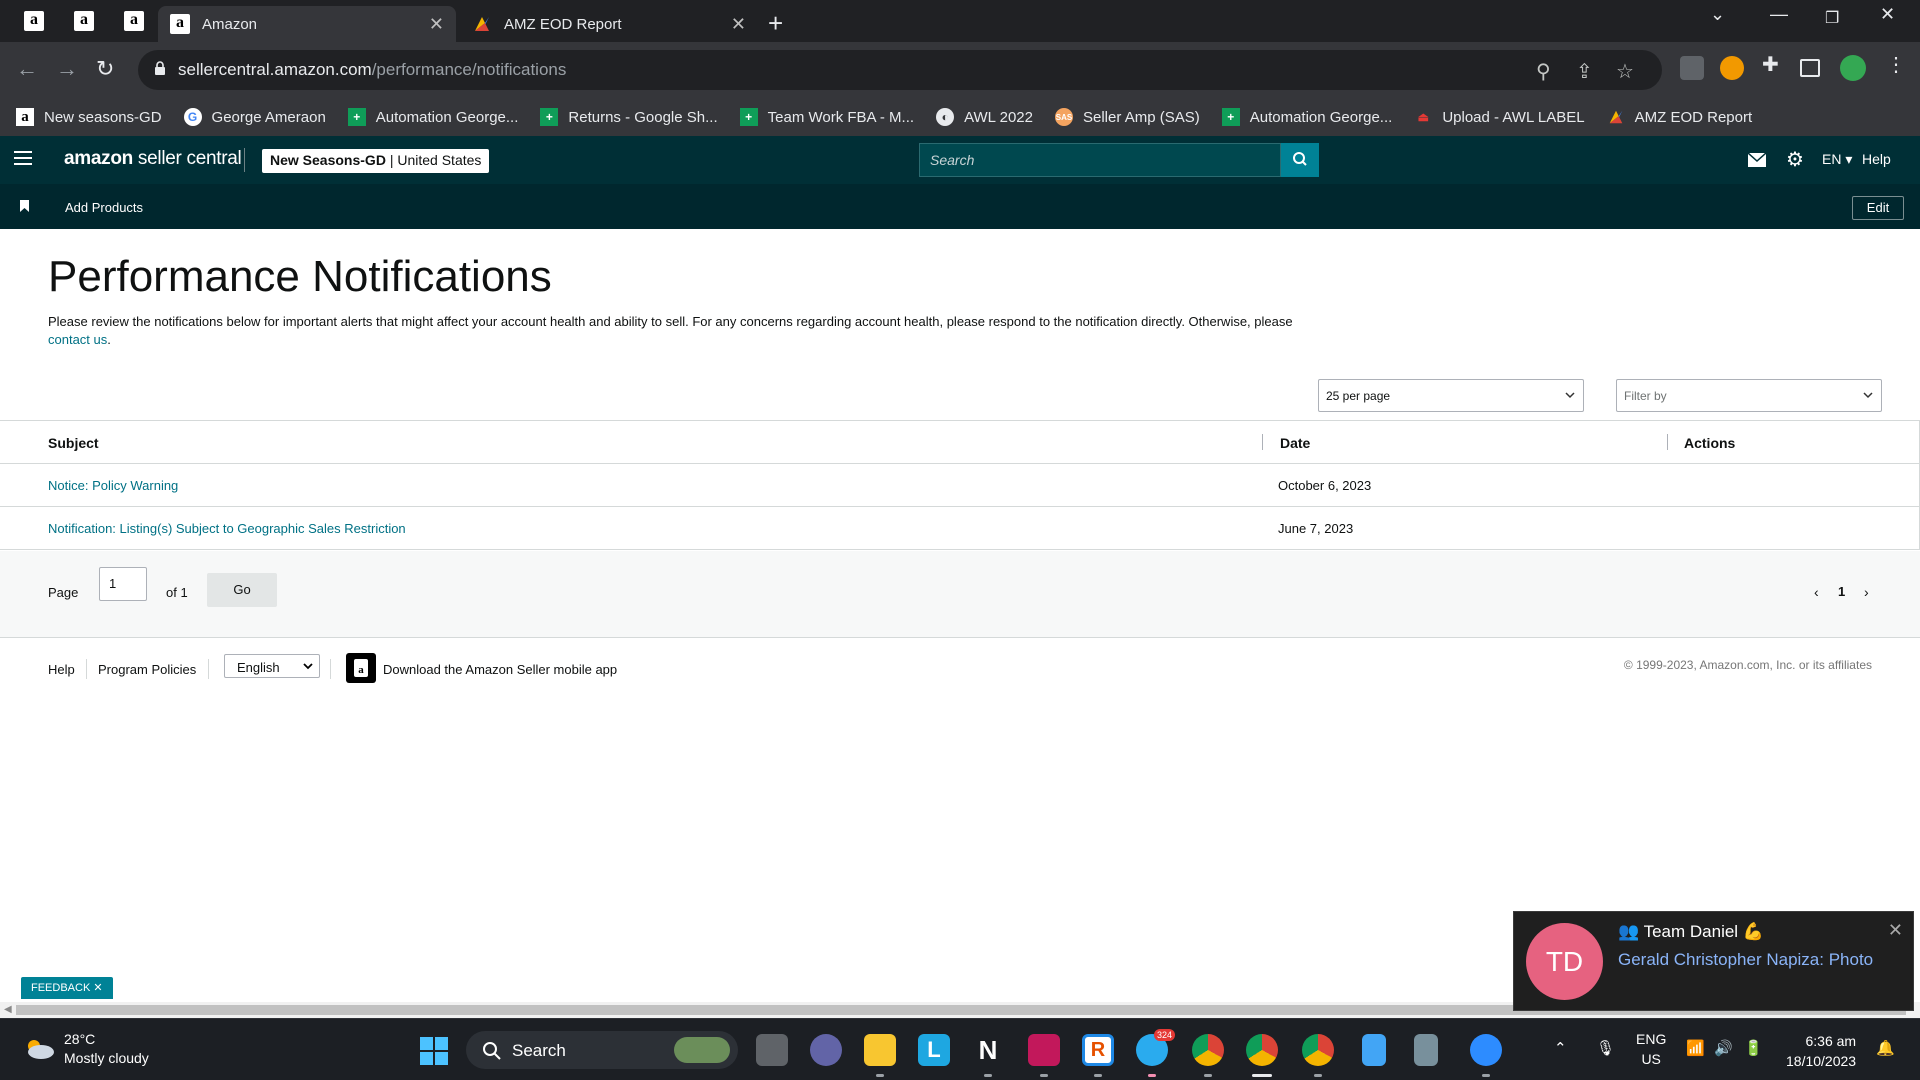 This screenshot has width=1920, height=1080. What do you see at coordinates (1100, 160) in the screenshot?
I see `search-input: Search` at bounding box center [1100, 160].